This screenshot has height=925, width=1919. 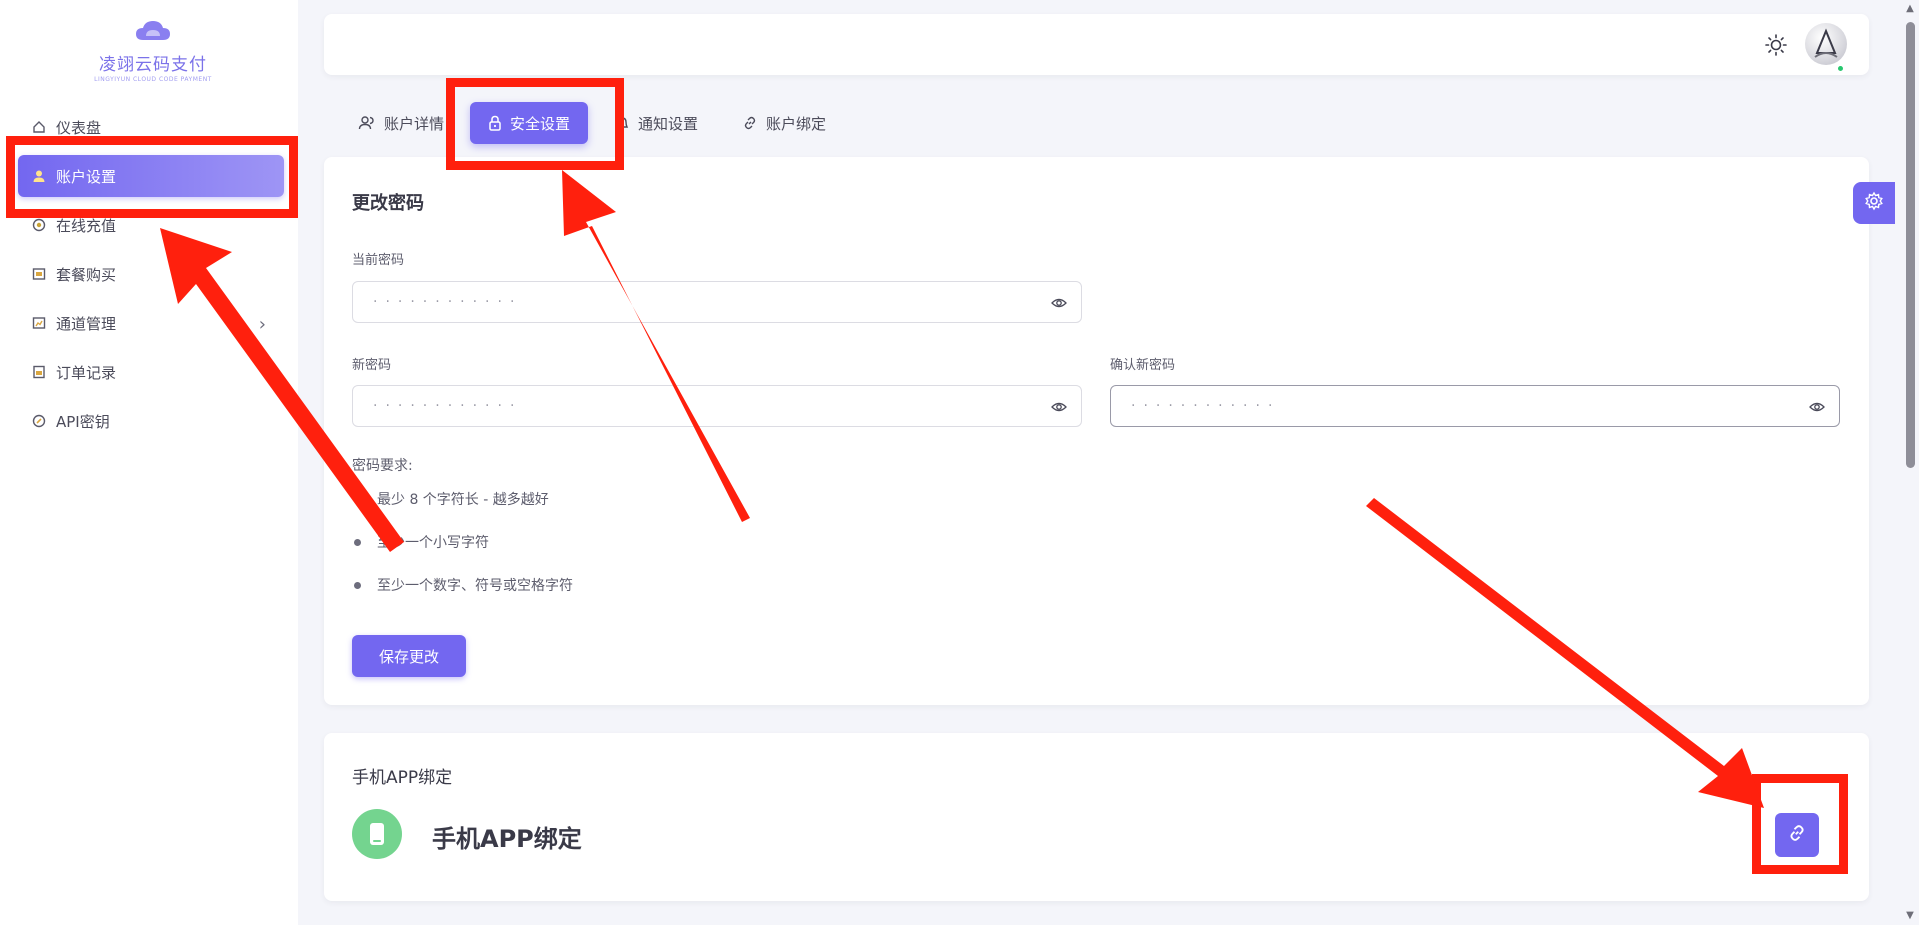 I want to click on sidebar-item-label: 套餐购买, so click(x=86, y=274).